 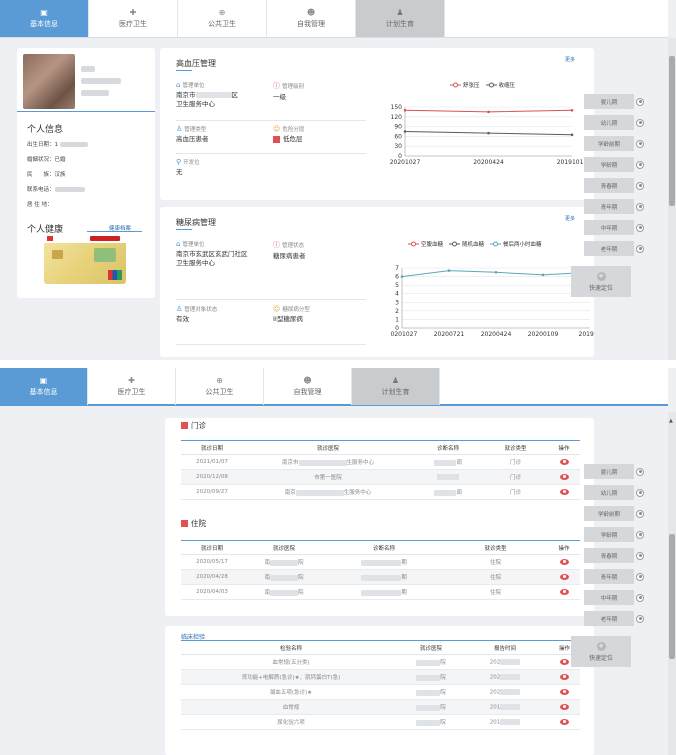 I want to click on col-header: 诊断名称, so click(x=448, y=447).